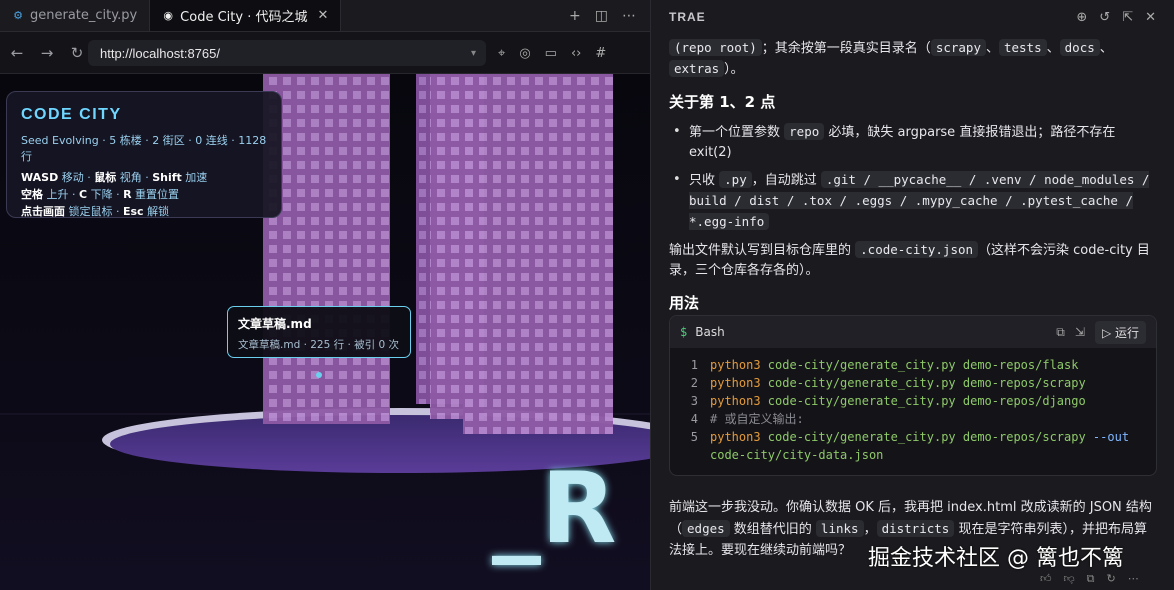  I want to click on tab-label: generate_city.py, so click(84, 15).